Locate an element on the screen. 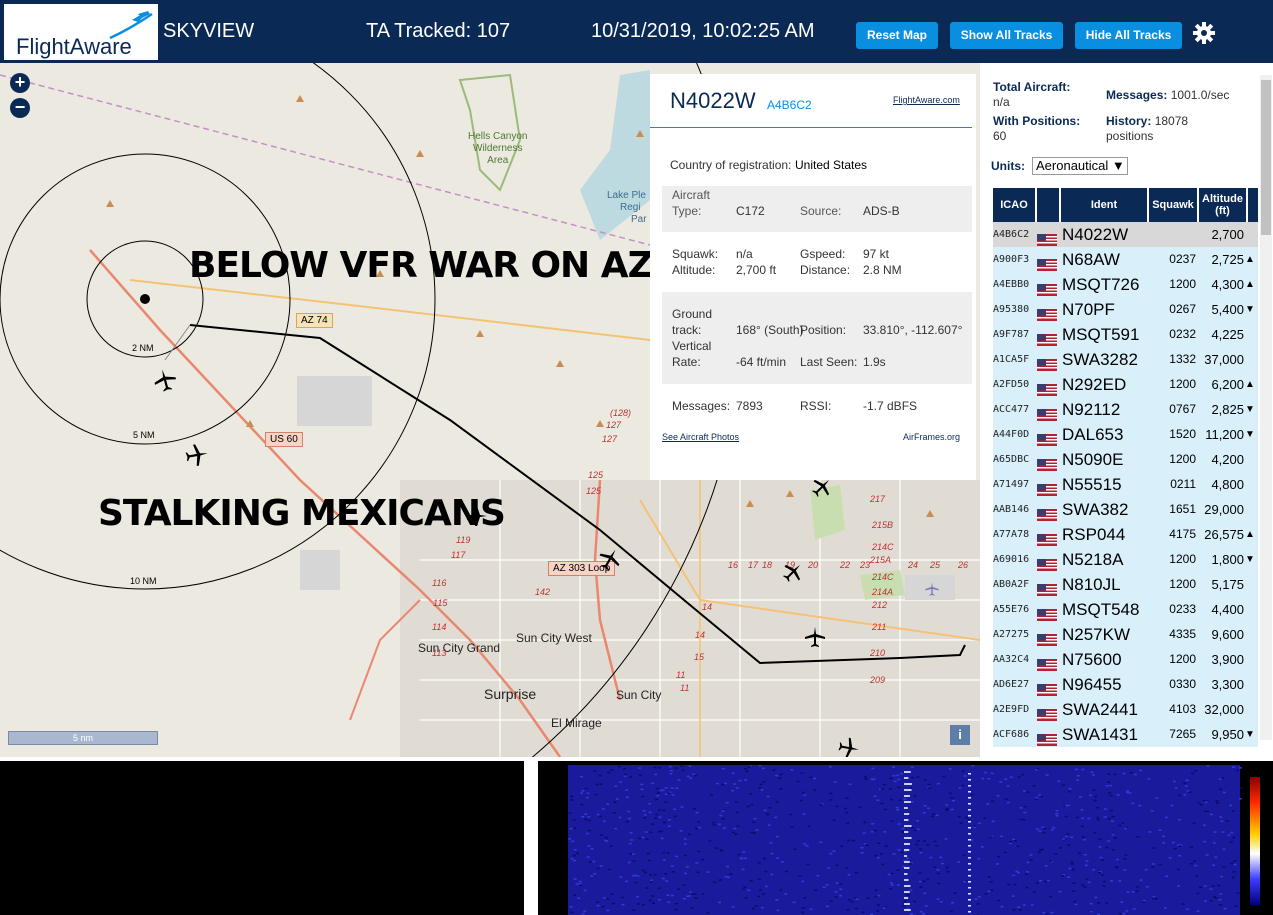  country-label: Country of registration: is located at coordinates (731, 165).